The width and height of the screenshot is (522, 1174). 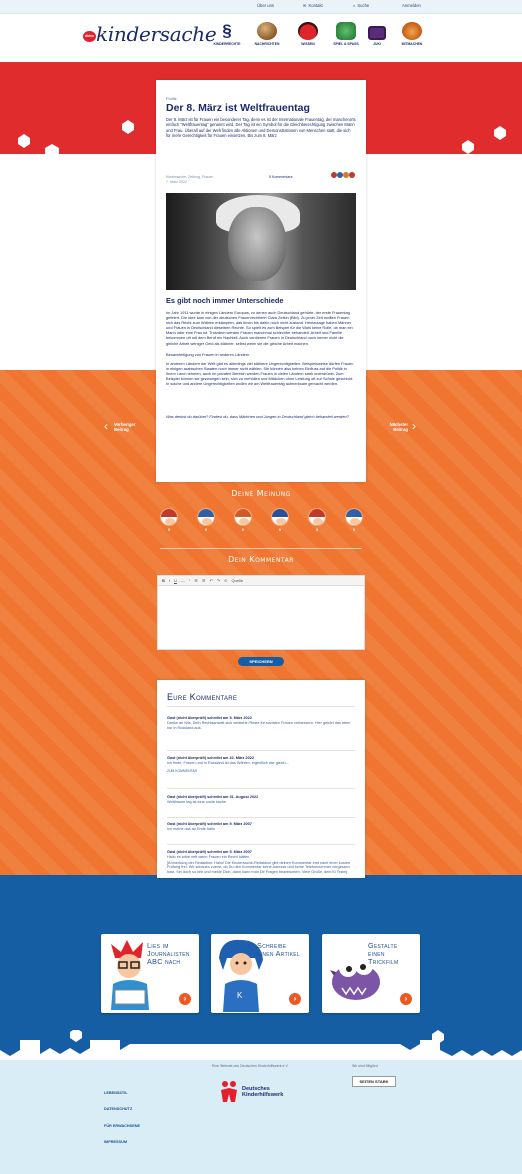 I want to click on seal-text: SEITEN STARK, so click(x=374, y=1081).